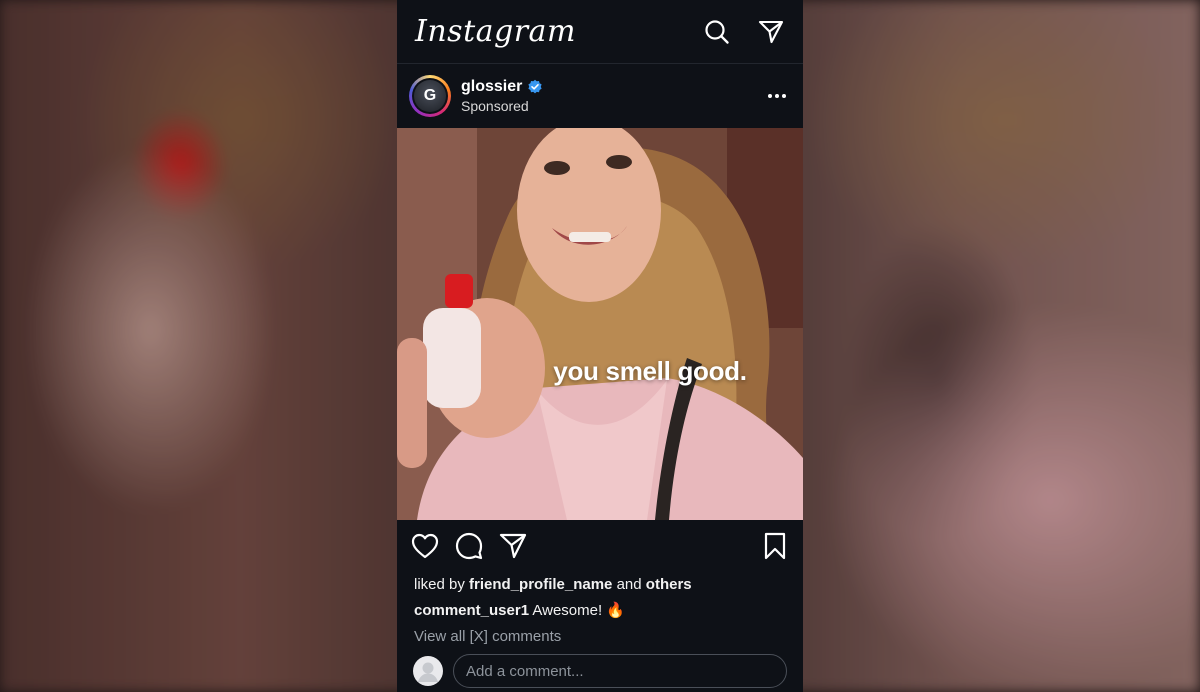 The width and height of the screenshot is (1200, 692). I want to click on bookmark-icon, so click(775, 546).